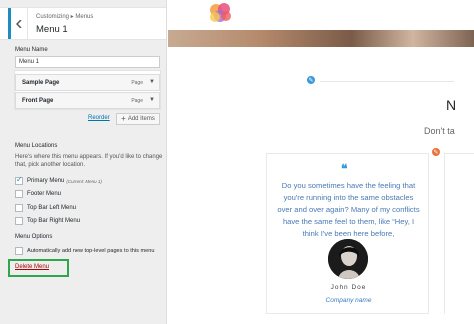 Image resolution: width=474 pixels, height=324 pixels. What do you see at coordinates (87, 100) in the screenshot?
I see `menu-item-front-page: Front Page Page ▼` at bounding box center [87, 100].